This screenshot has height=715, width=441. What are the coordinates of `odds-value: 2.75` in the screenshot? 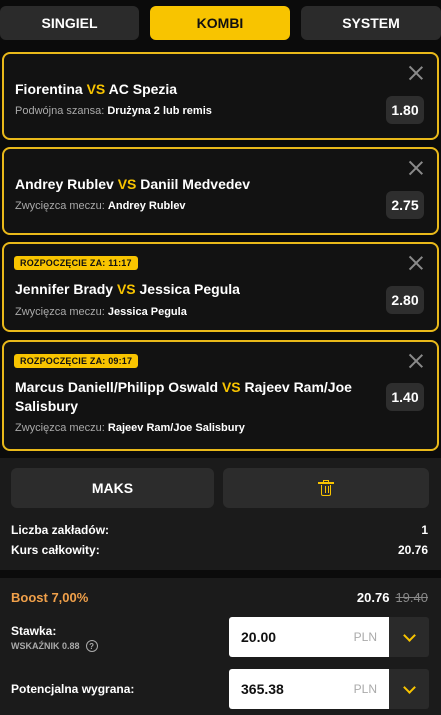 It's located at (405, 205).